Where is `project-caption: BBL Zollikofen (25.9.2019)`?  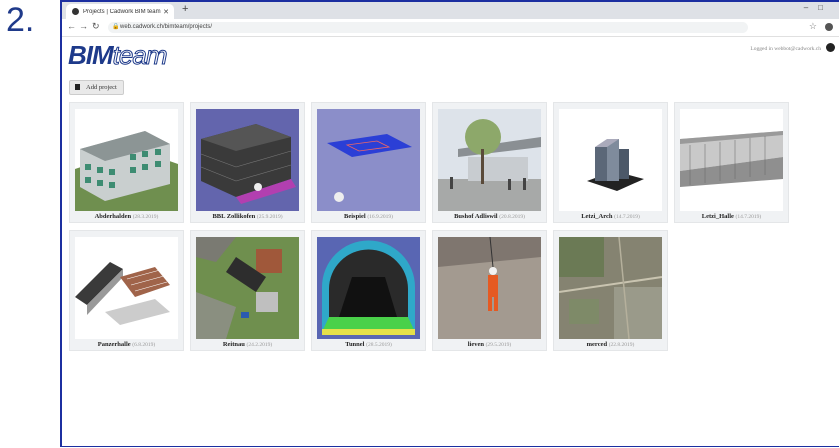
project-caption: BBL Zollikofen (25.9.2019) is located at coordinates (247, 216).